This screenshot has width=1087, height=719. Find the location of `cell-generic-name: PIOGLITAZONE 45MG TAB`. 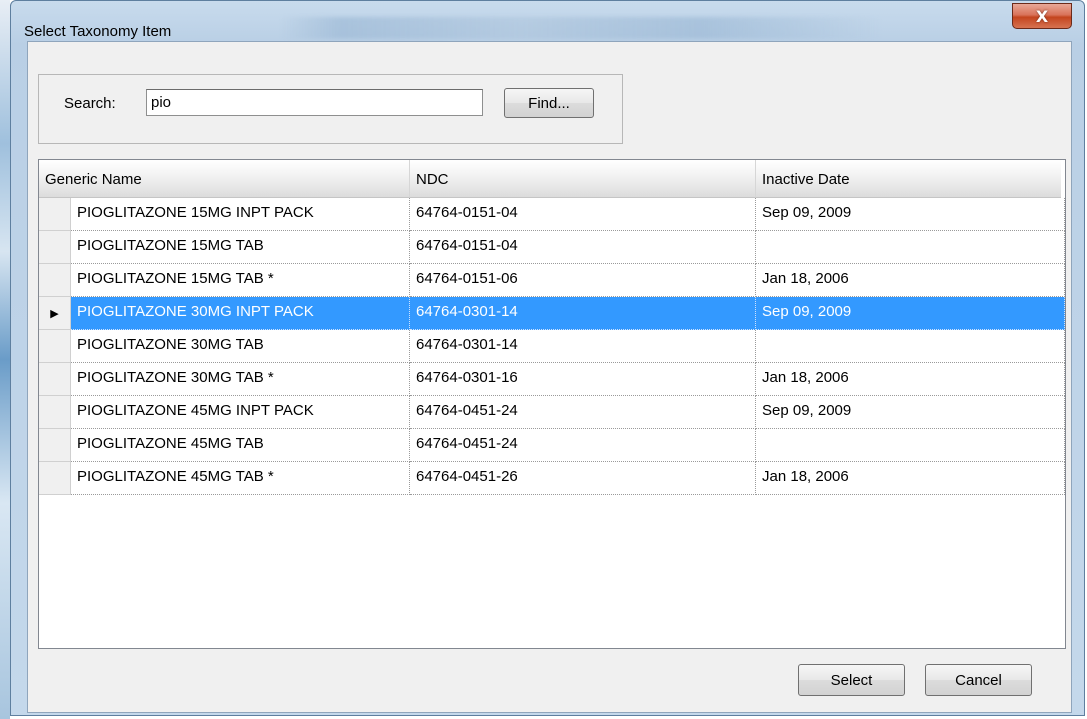

cell-generic-name: PIOGLITAZONE 45MG TAB is located at coordinates (240, 445).